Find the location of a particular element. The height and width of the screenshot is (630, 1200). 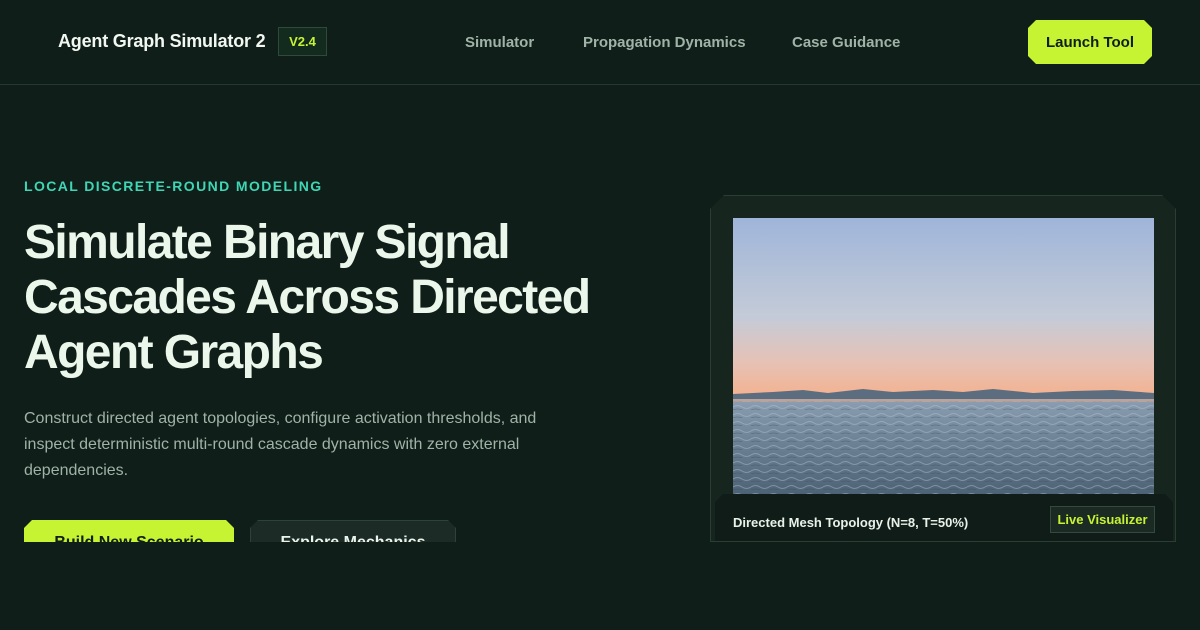

launch-tool-button: Launch Tool is located at coordinates (1090, 42).